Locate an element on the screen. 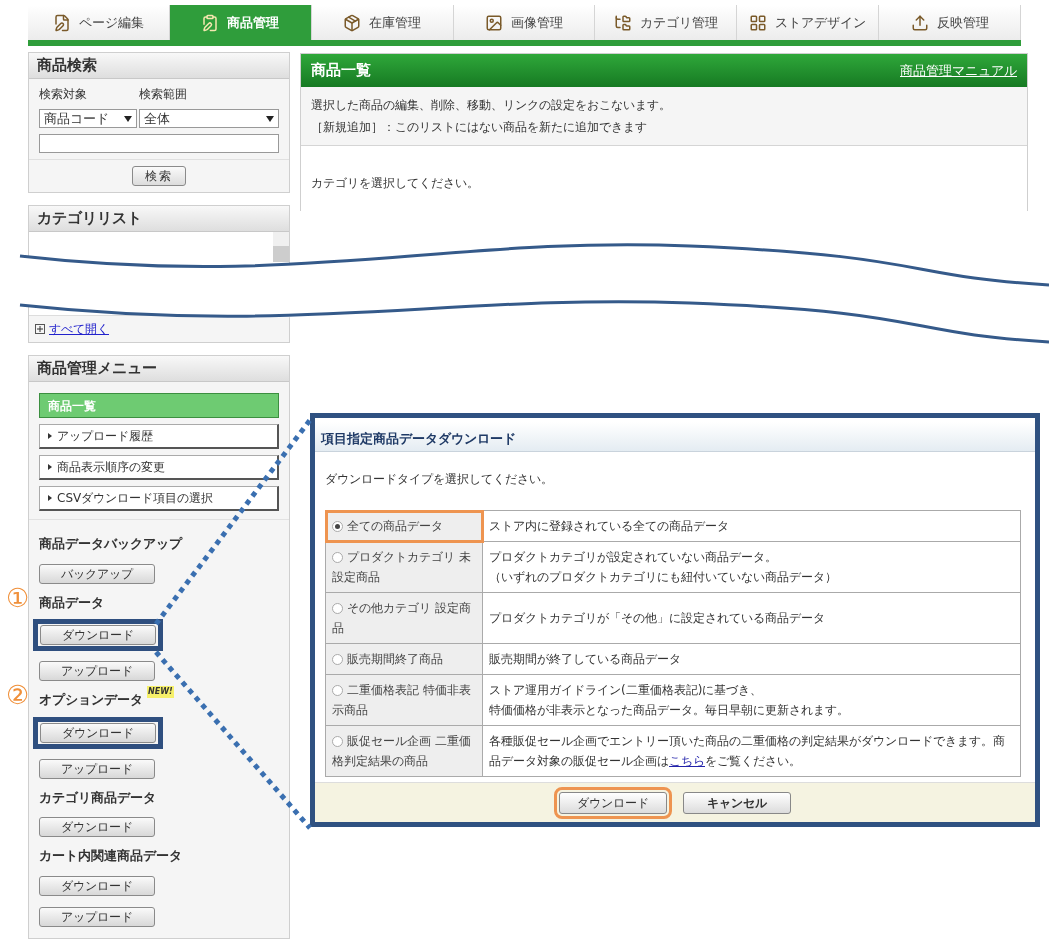 The height and width of the screenshot is (947, 1049). section-title: オプションデータ is located at coordinates (91, 700).